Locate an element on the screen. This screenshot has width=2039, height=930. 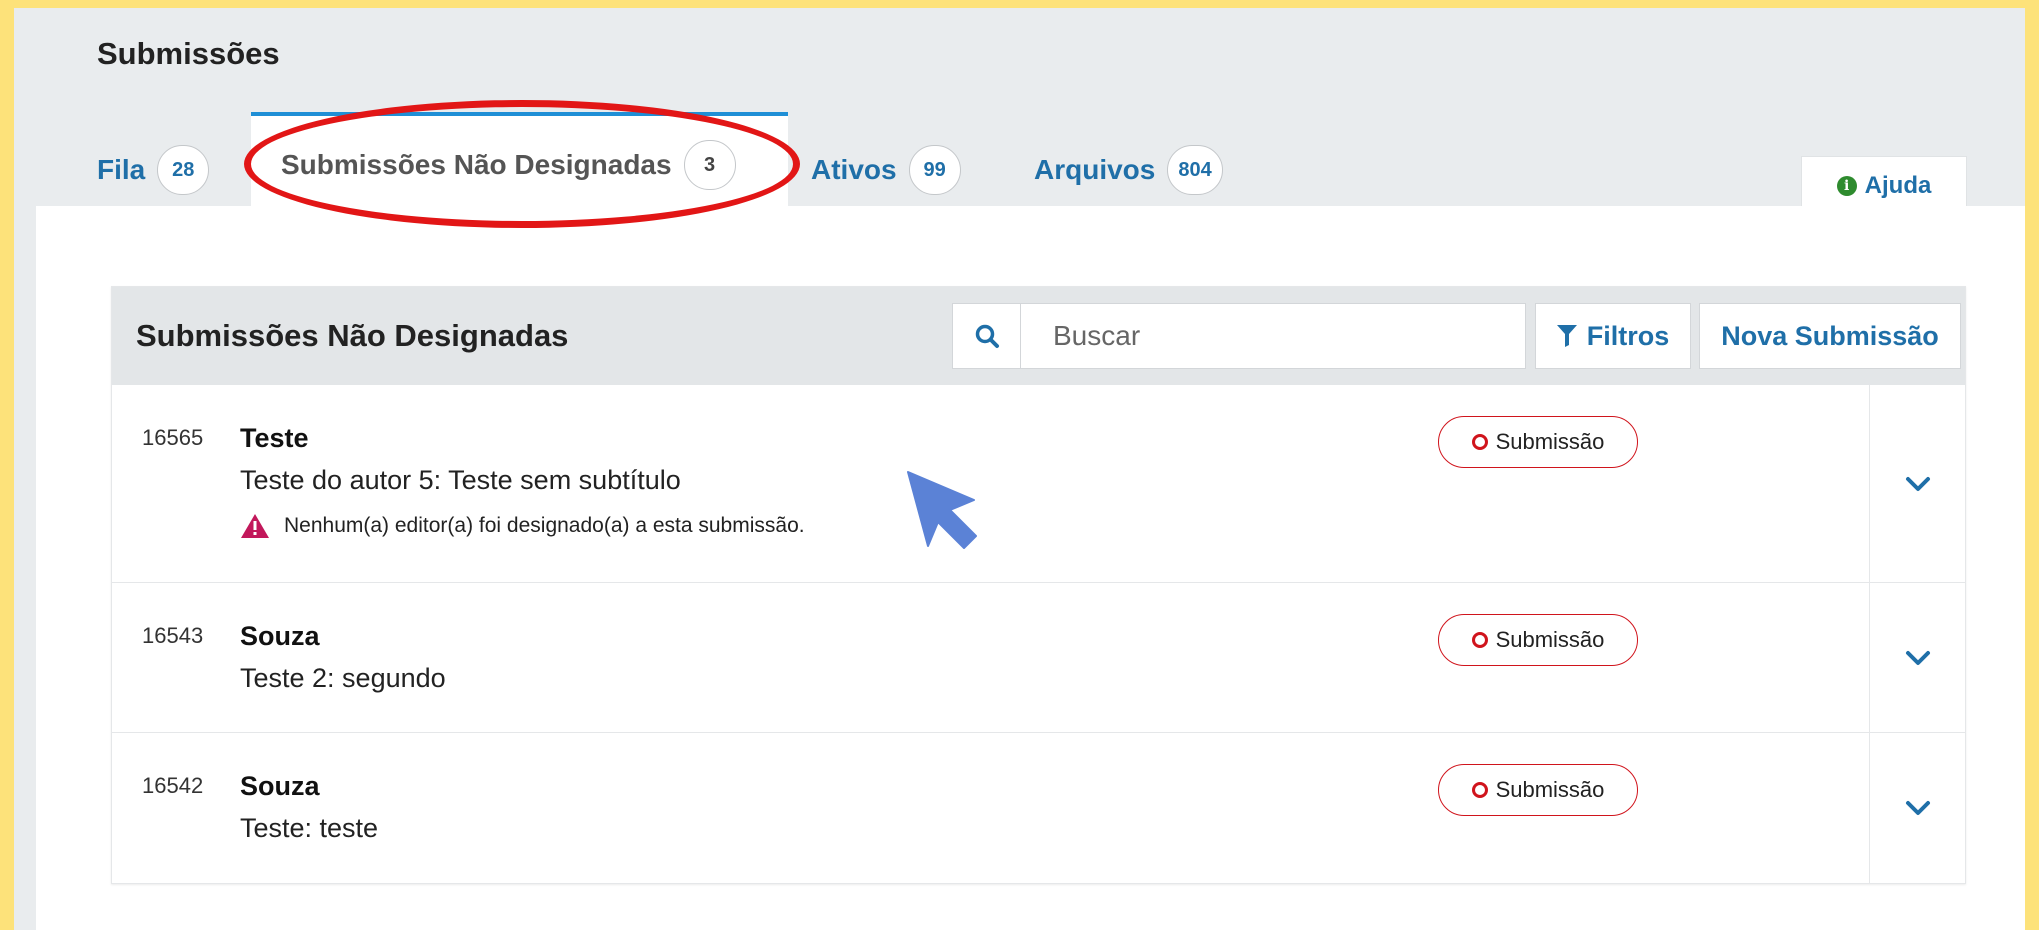
new-submission-button: Nova Submissão is located at coordinates (1830, 336).